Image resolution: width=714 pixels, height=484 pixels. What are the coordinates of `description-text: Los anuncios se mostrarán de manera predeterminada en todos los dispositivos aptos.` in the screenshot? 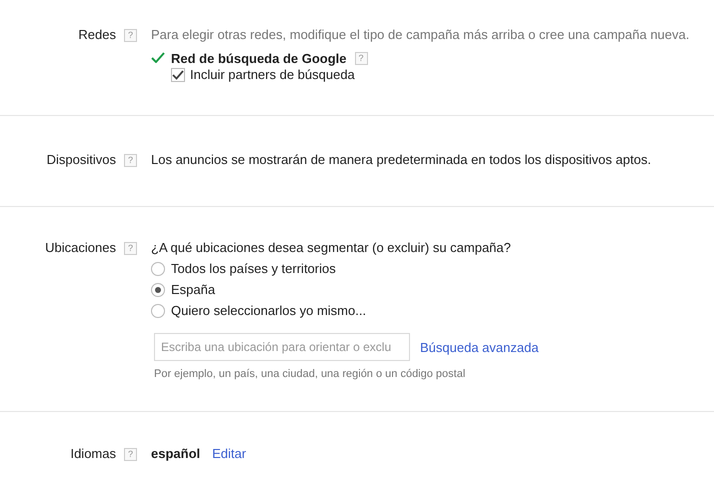 It's located at (401, 160).